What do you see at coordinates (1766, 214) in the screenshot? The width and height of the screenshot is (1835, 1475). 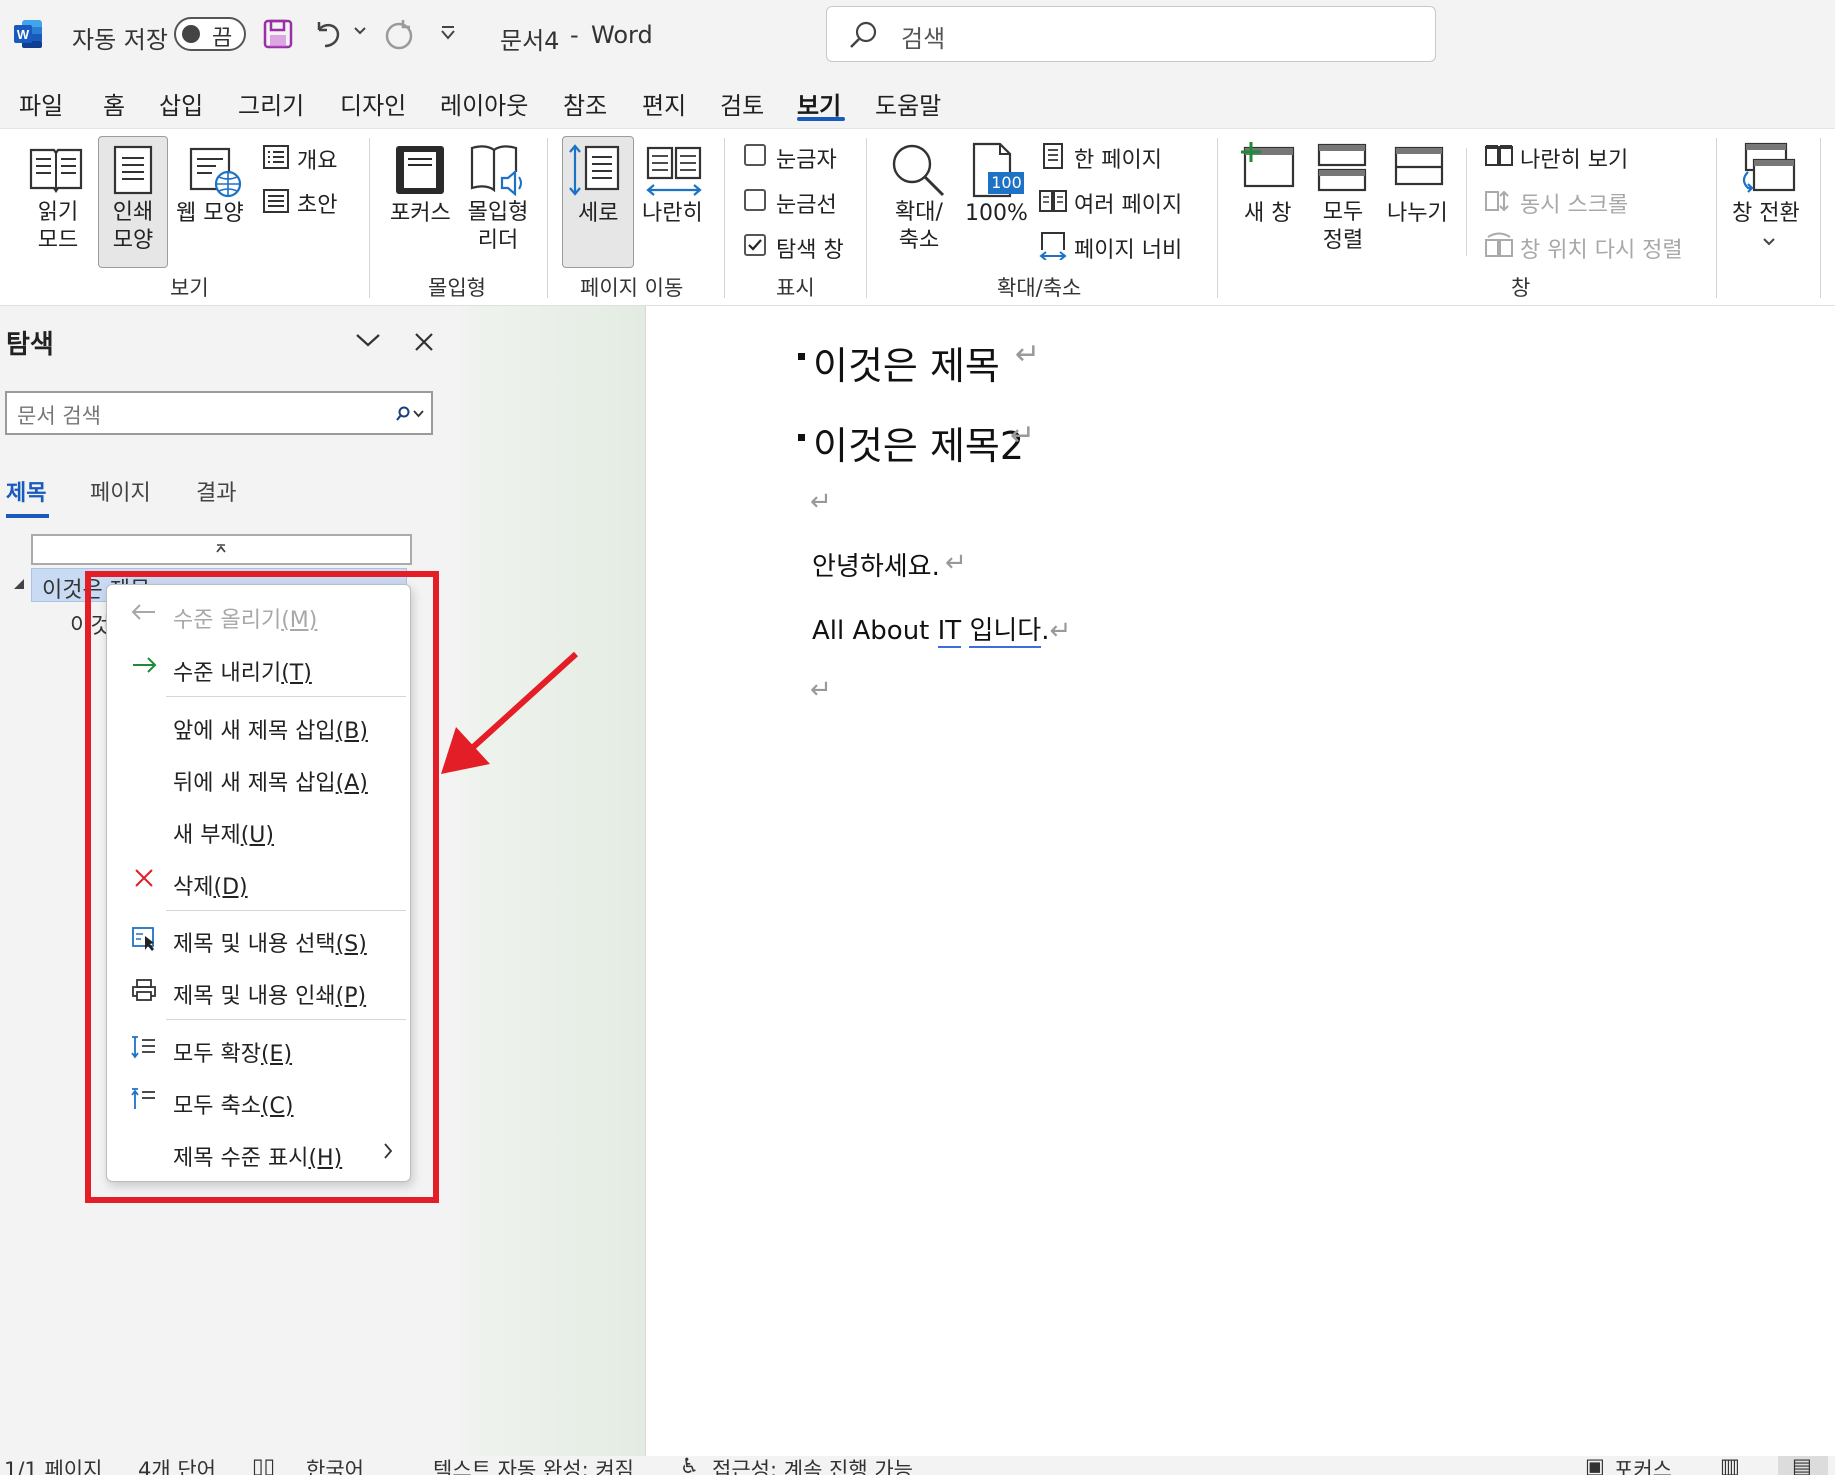 I see `switch-windows-button: 창 전환` at bounding box center [1766, 214].